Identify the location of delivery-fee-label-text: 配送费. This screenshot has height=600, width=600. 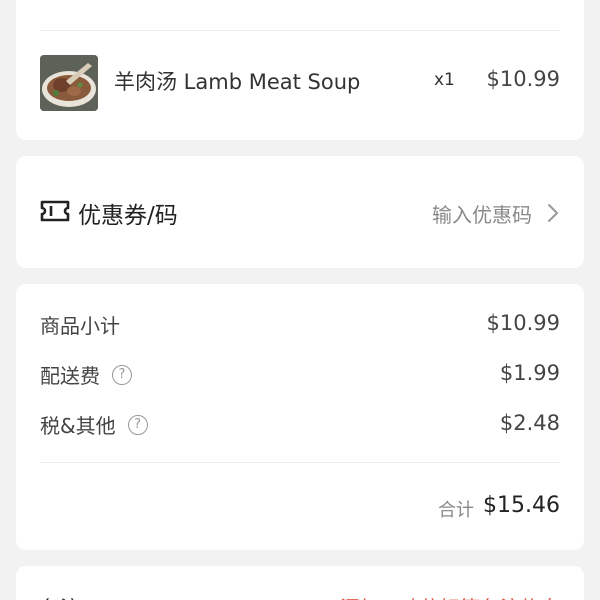
(70, 376).